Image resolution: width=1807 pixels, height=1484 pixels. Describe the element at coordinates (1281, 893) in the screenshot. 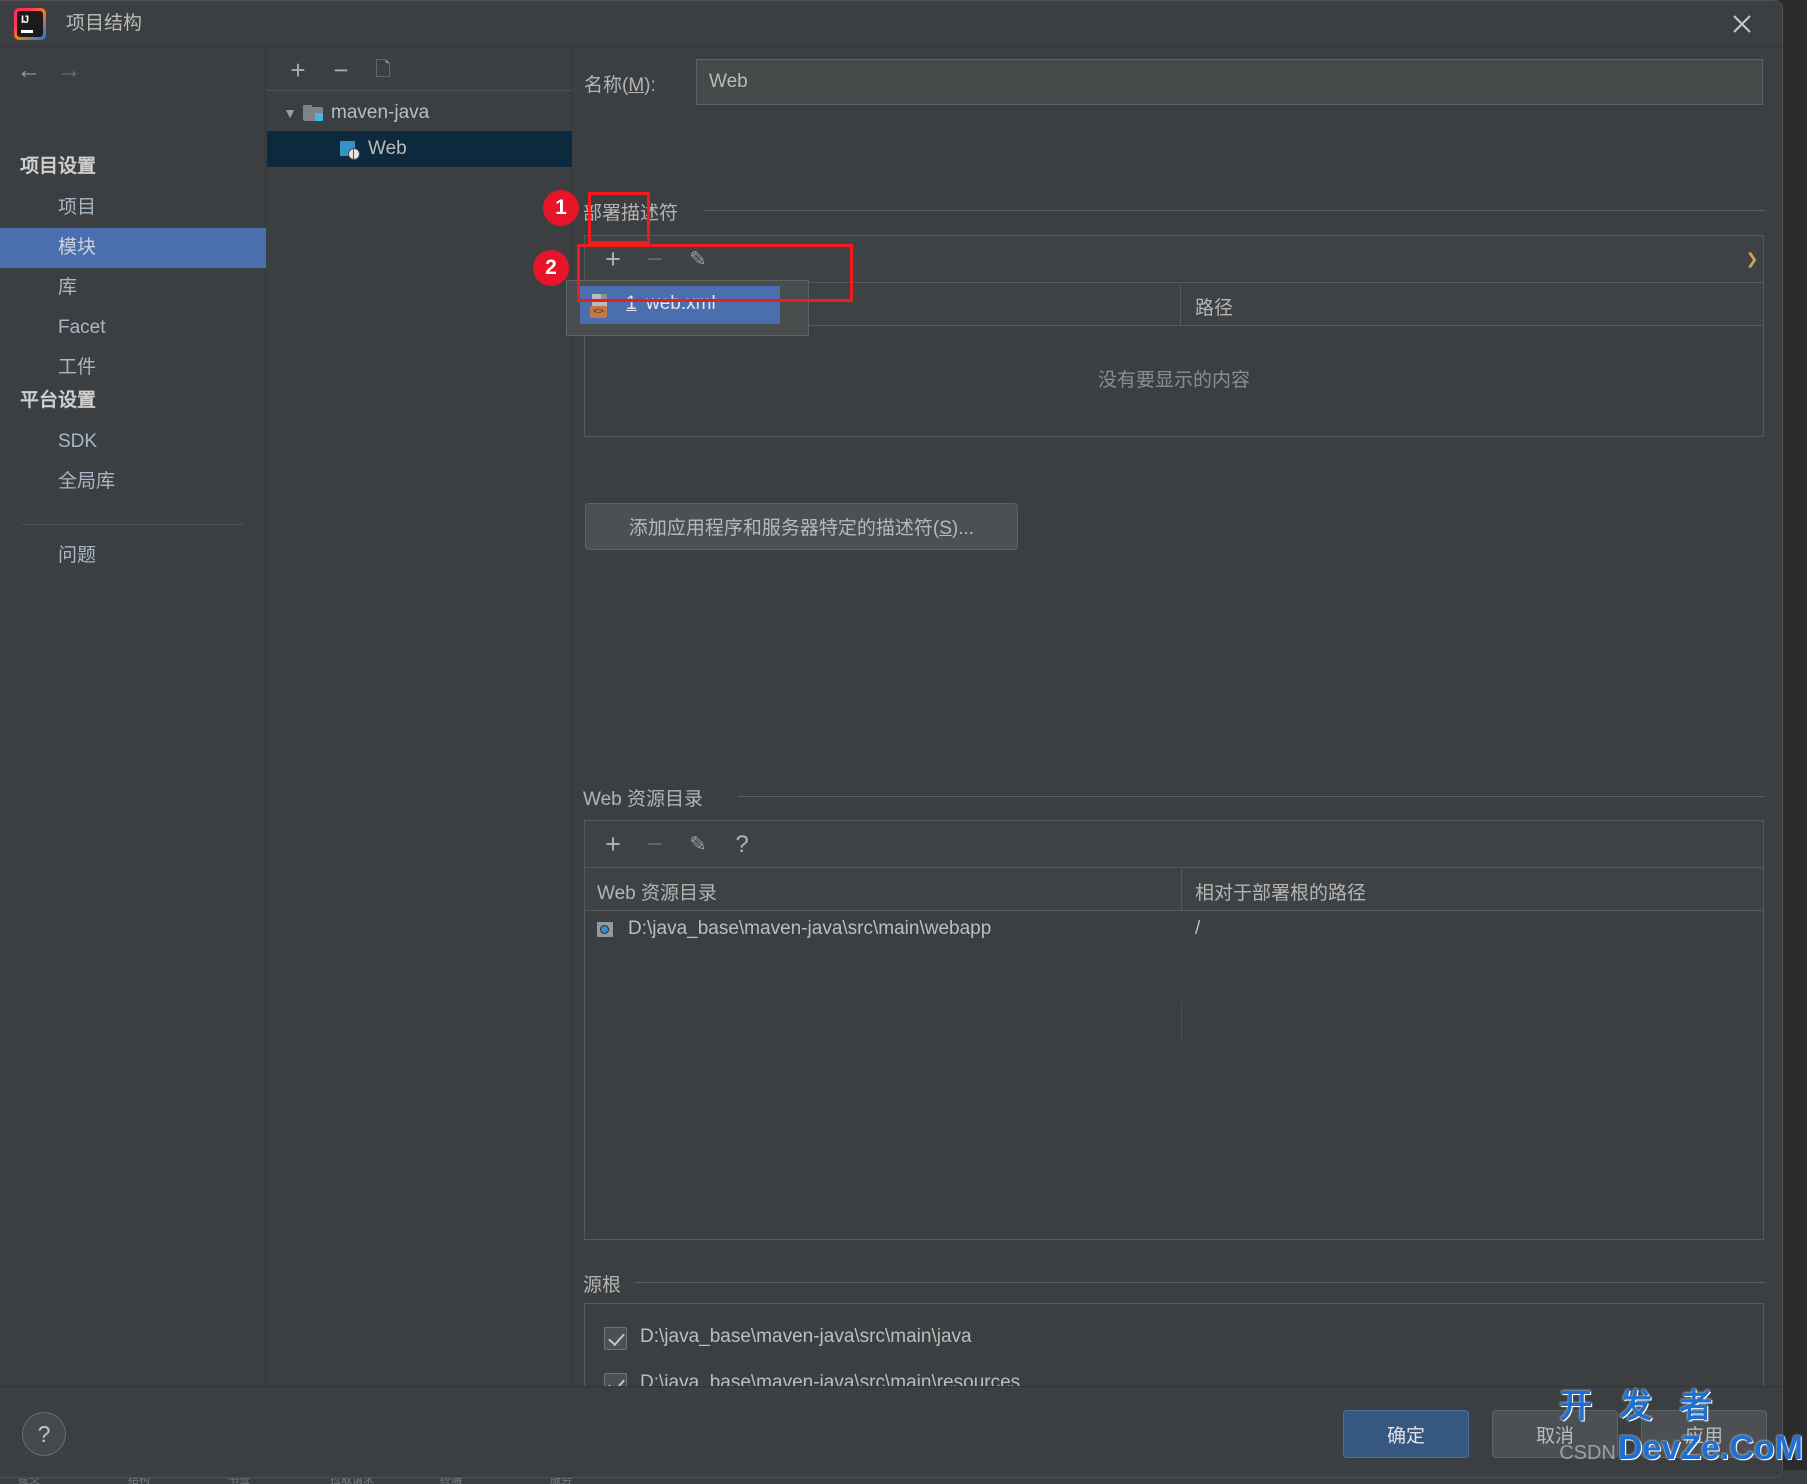

I see `web-resource-col-relative-path: 相对于部署根的路径` at that location.